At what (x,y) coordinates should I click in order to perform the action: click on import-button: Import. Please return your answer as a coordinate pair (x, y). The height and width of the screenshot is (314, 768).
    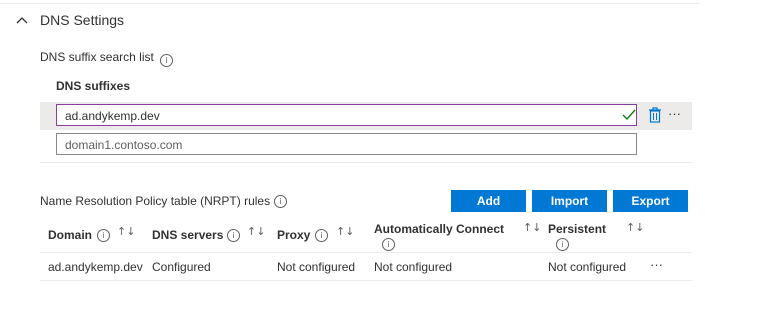
    Looking at the image, I should click on (569, 201).